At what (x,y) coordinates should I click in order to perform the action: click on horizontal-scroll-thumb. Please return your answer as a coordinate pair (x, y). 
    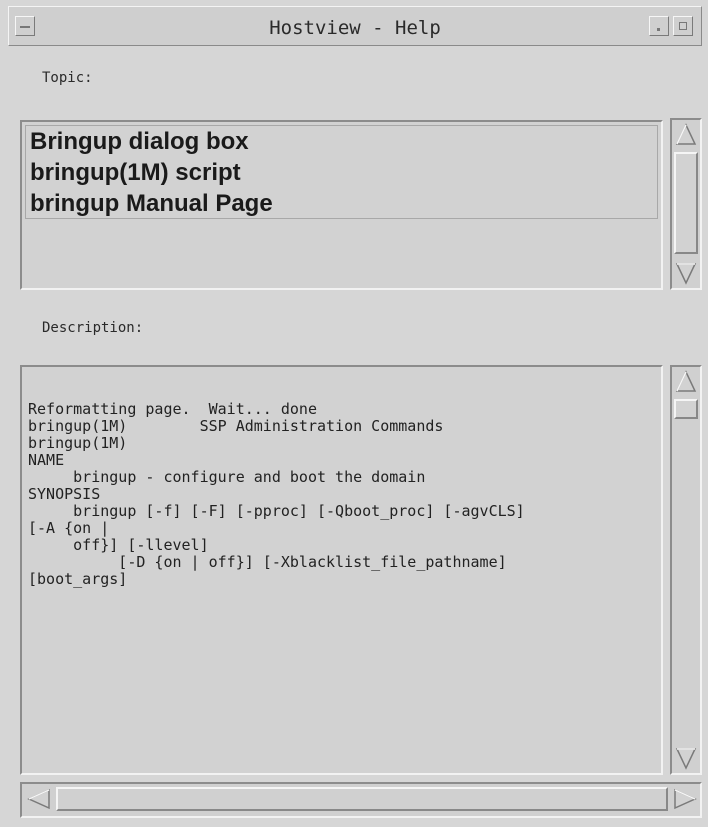
    Looking at the image, I should click on (362, 799).